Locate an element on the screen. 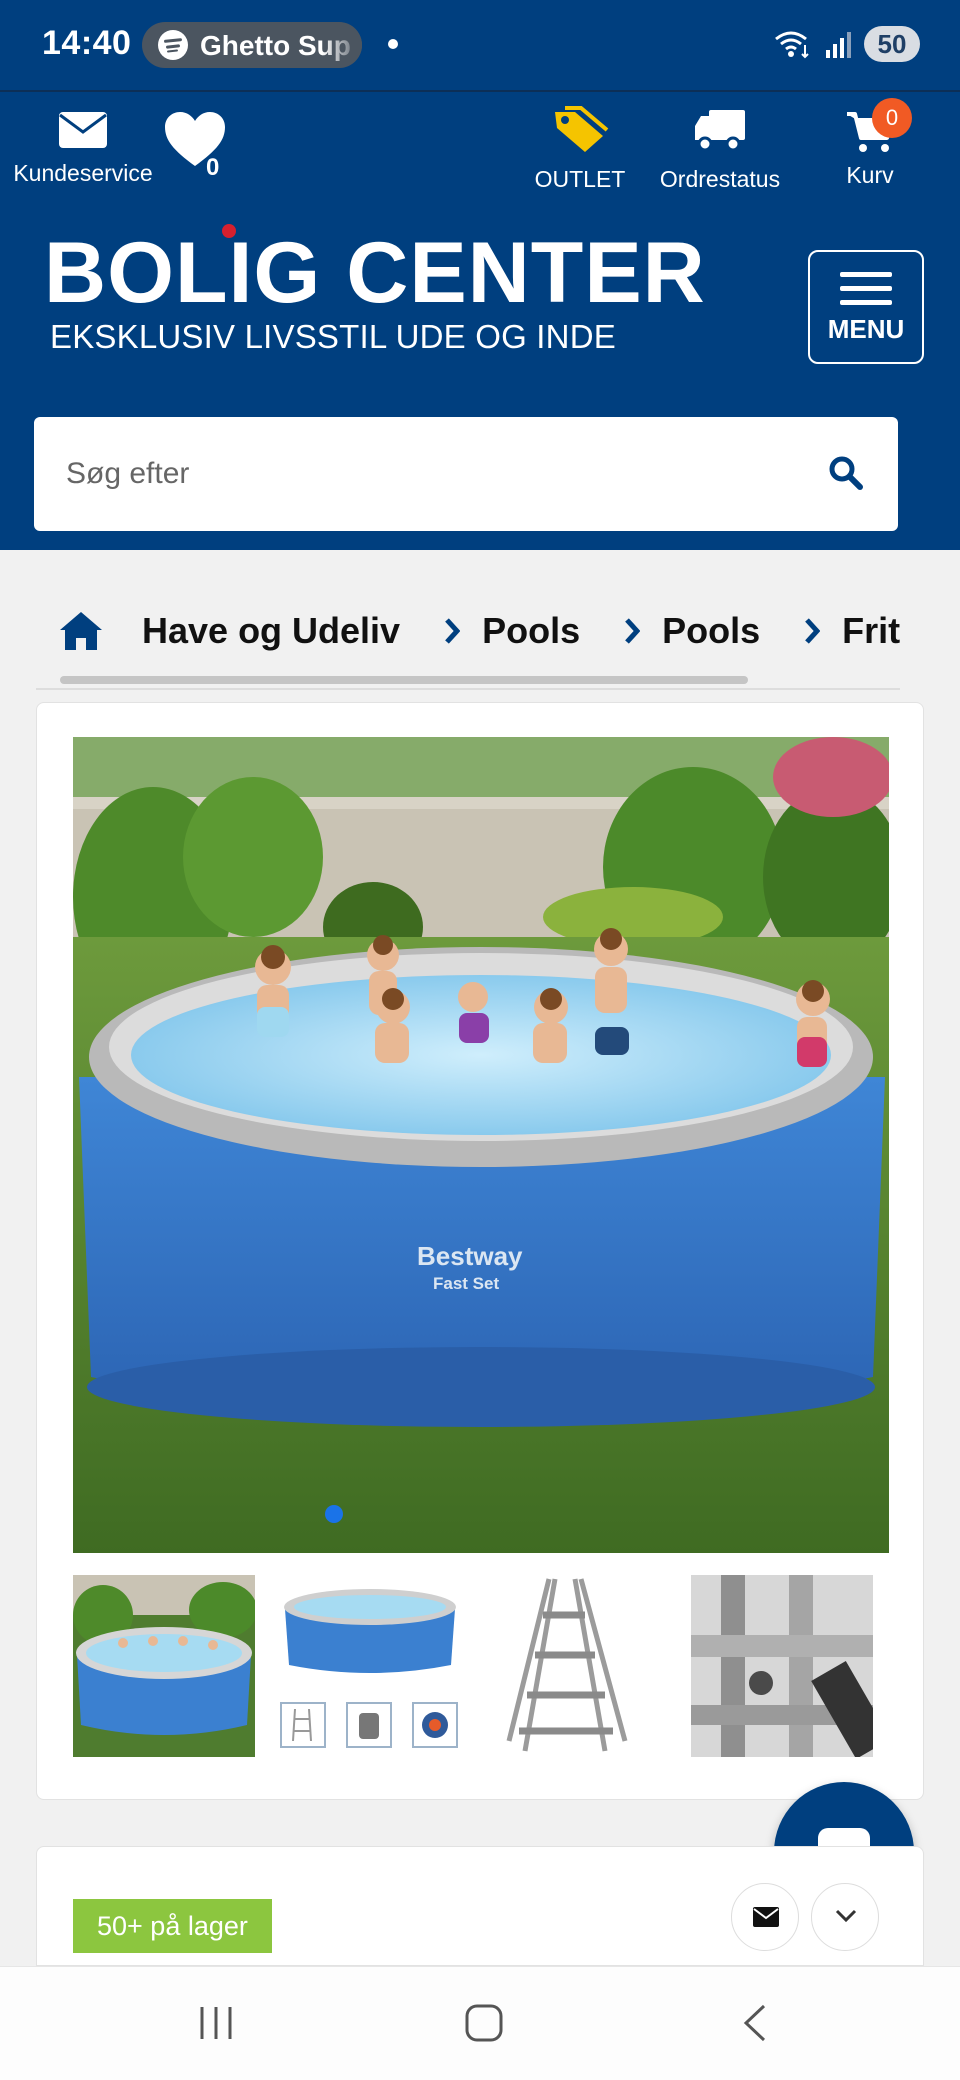 The image size is (960, 2080). logo-red-dot is located at coordinates (229, 231).